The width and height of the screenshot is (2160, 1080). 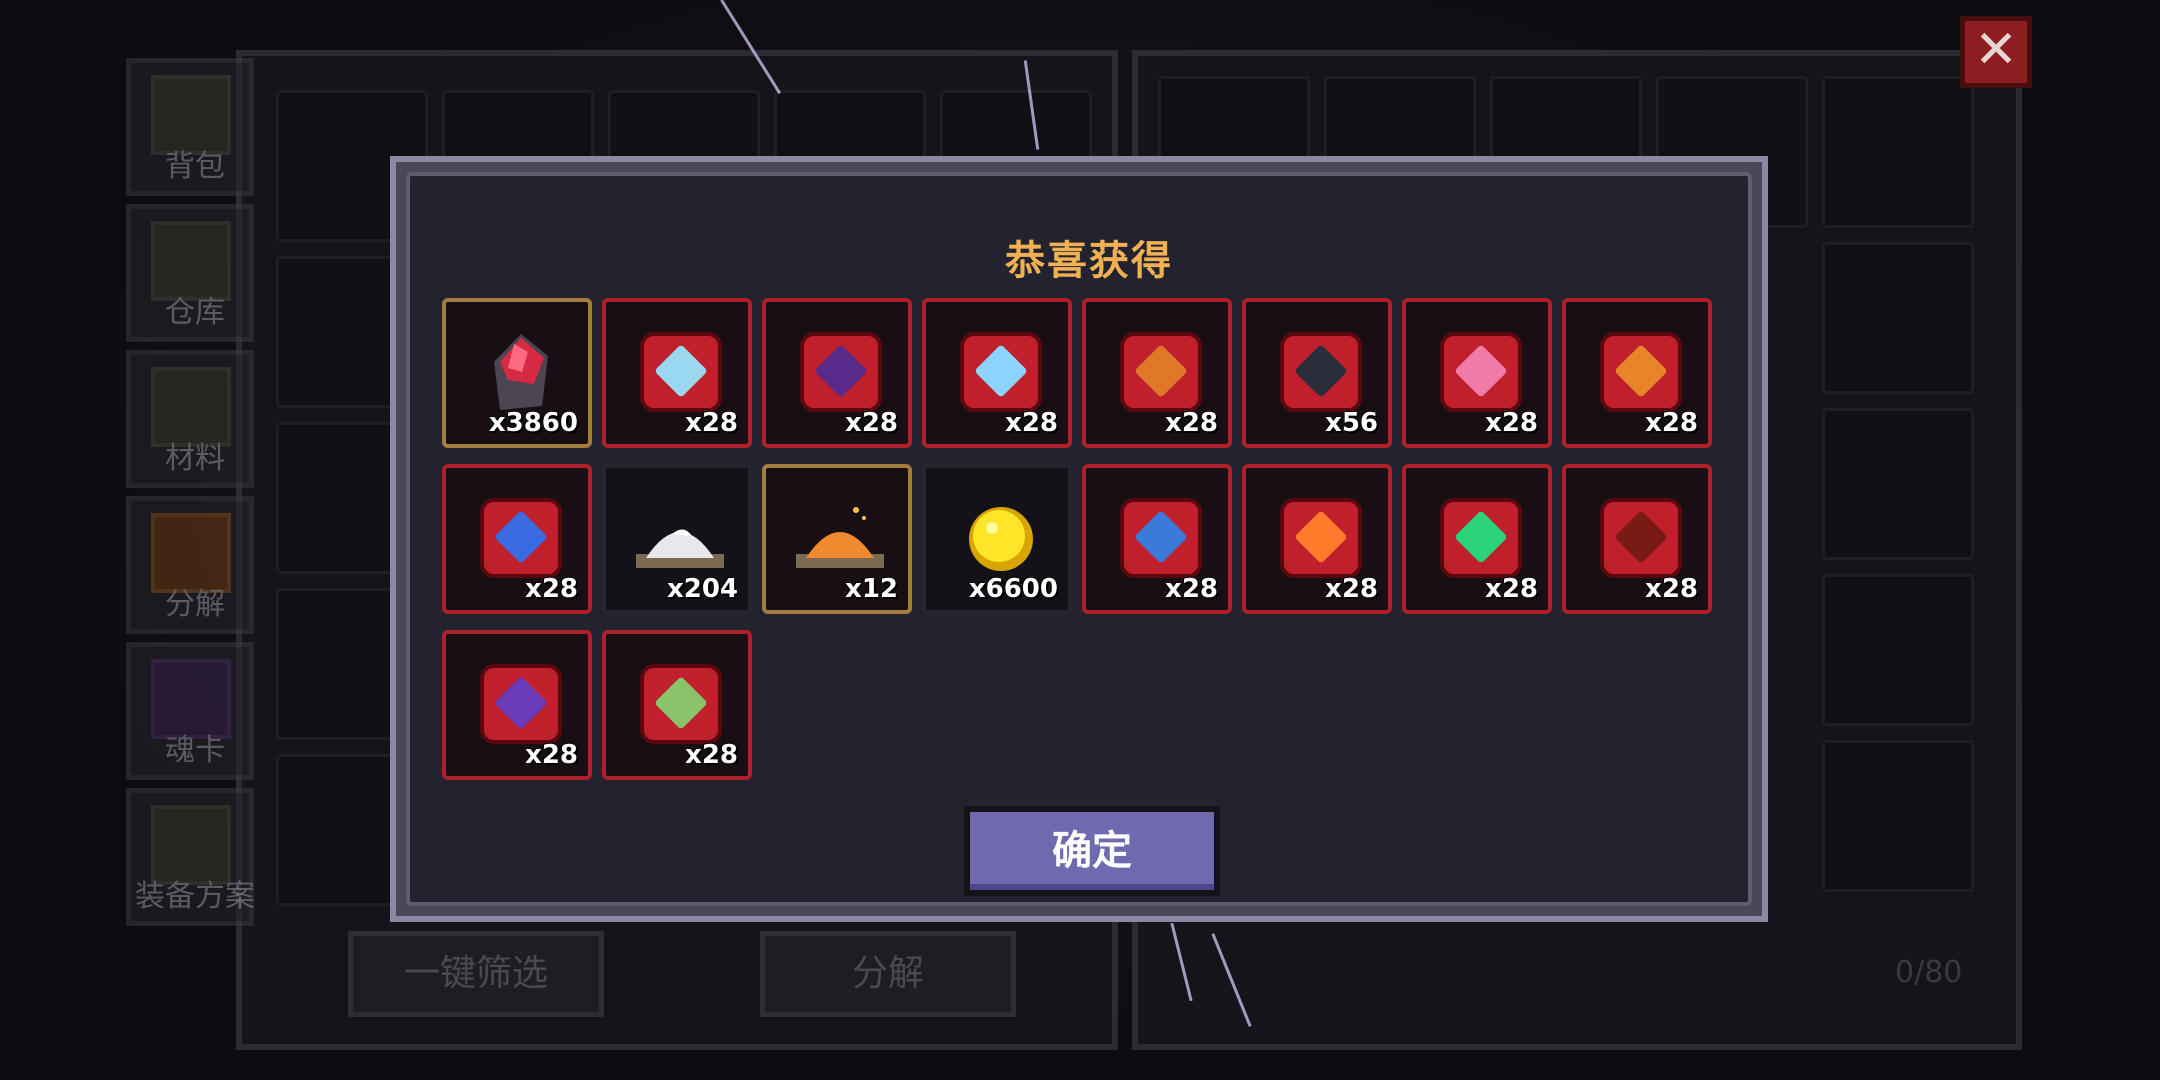 I want to click on close-button: ✕, so click(x=1996, y=52).